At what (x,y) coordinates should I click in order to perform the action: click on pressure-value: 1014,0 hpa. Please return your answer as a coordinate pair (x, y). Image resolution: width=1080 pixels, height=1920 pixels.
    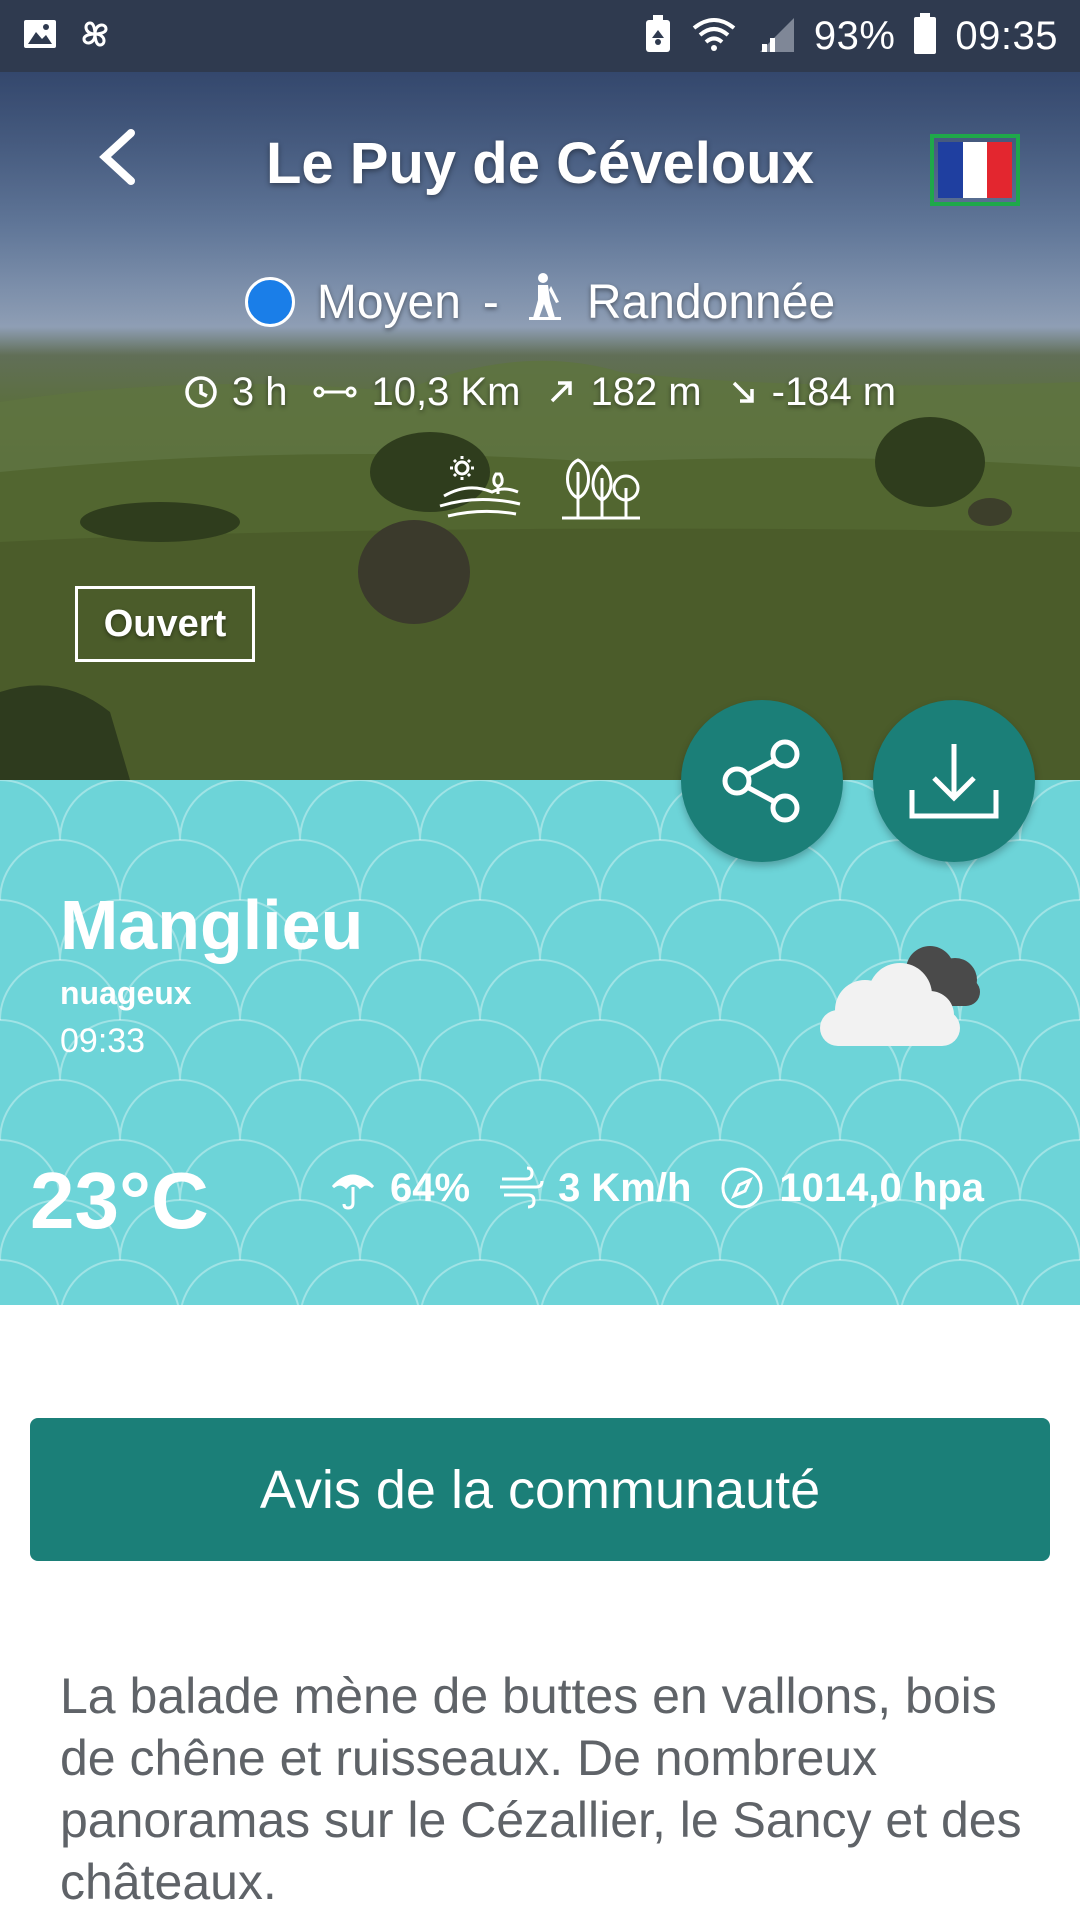
    Looking at the image, I should click on (881, 1187).